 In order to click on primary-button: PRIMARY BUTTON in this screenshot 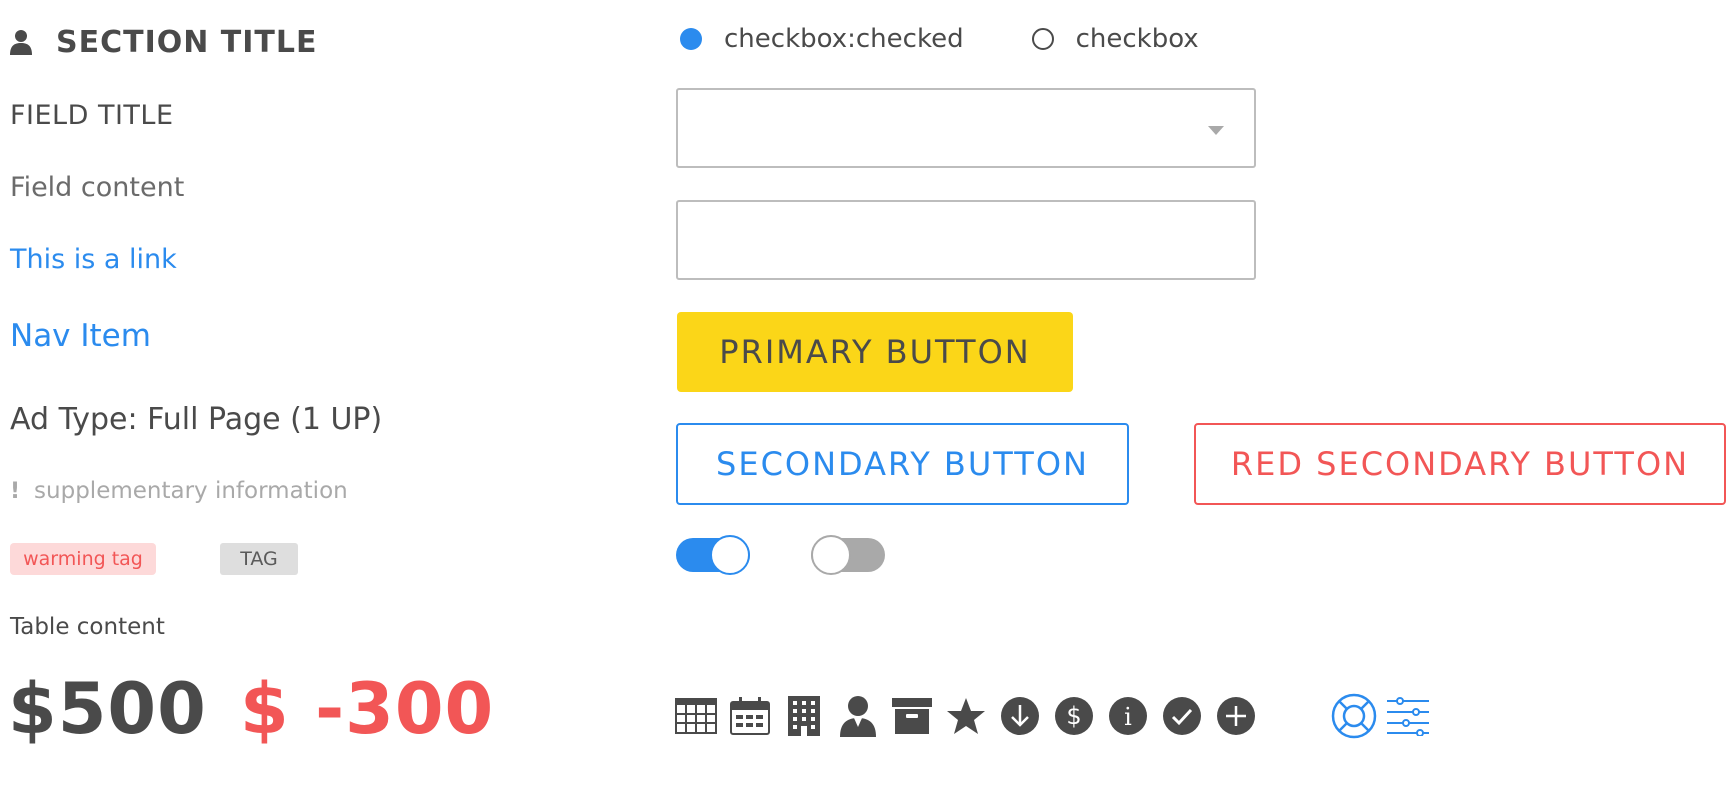, I will do `click(875, 352)`.